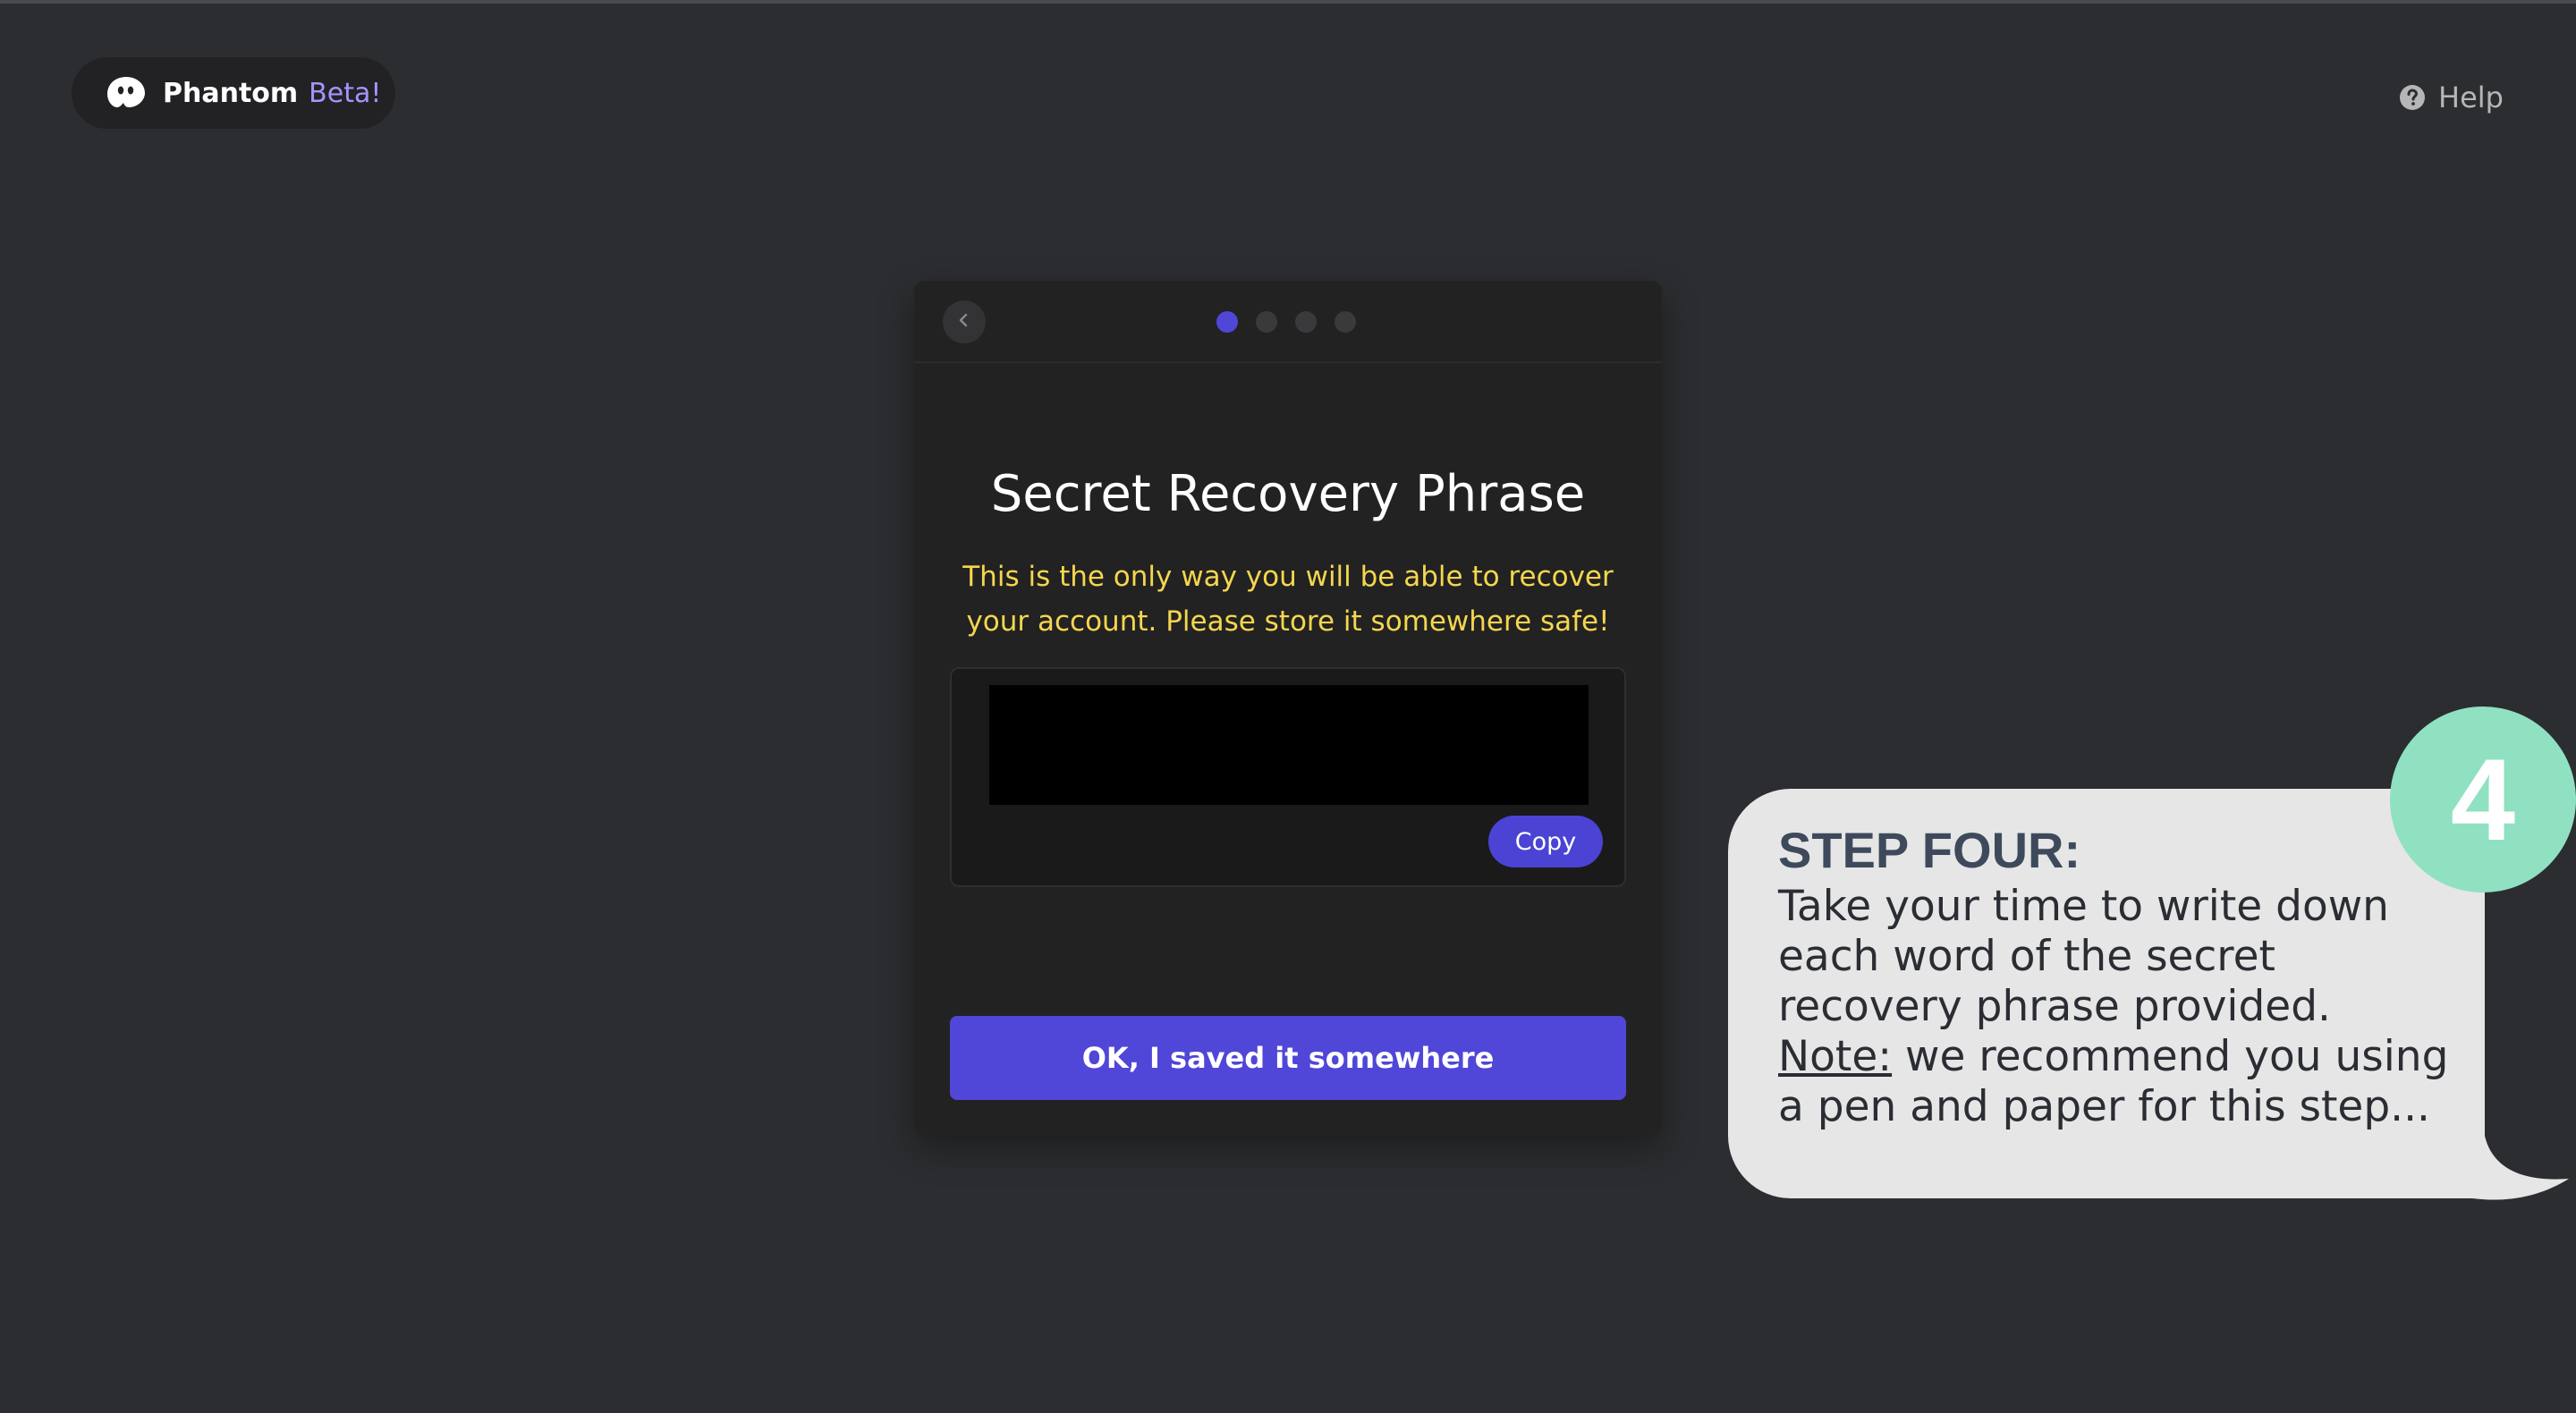 The image size is (2576, 1413). I want to click on recovery-phrase-redacted, so click(1289, 745).